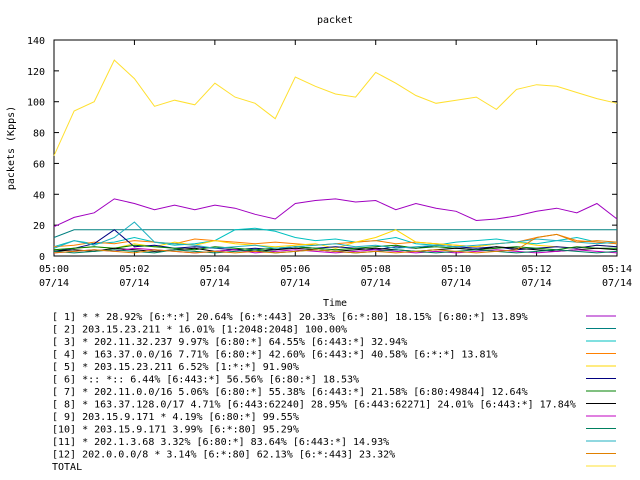  I want to click on legend-entry-label: TOTAL, so click(67, 467).